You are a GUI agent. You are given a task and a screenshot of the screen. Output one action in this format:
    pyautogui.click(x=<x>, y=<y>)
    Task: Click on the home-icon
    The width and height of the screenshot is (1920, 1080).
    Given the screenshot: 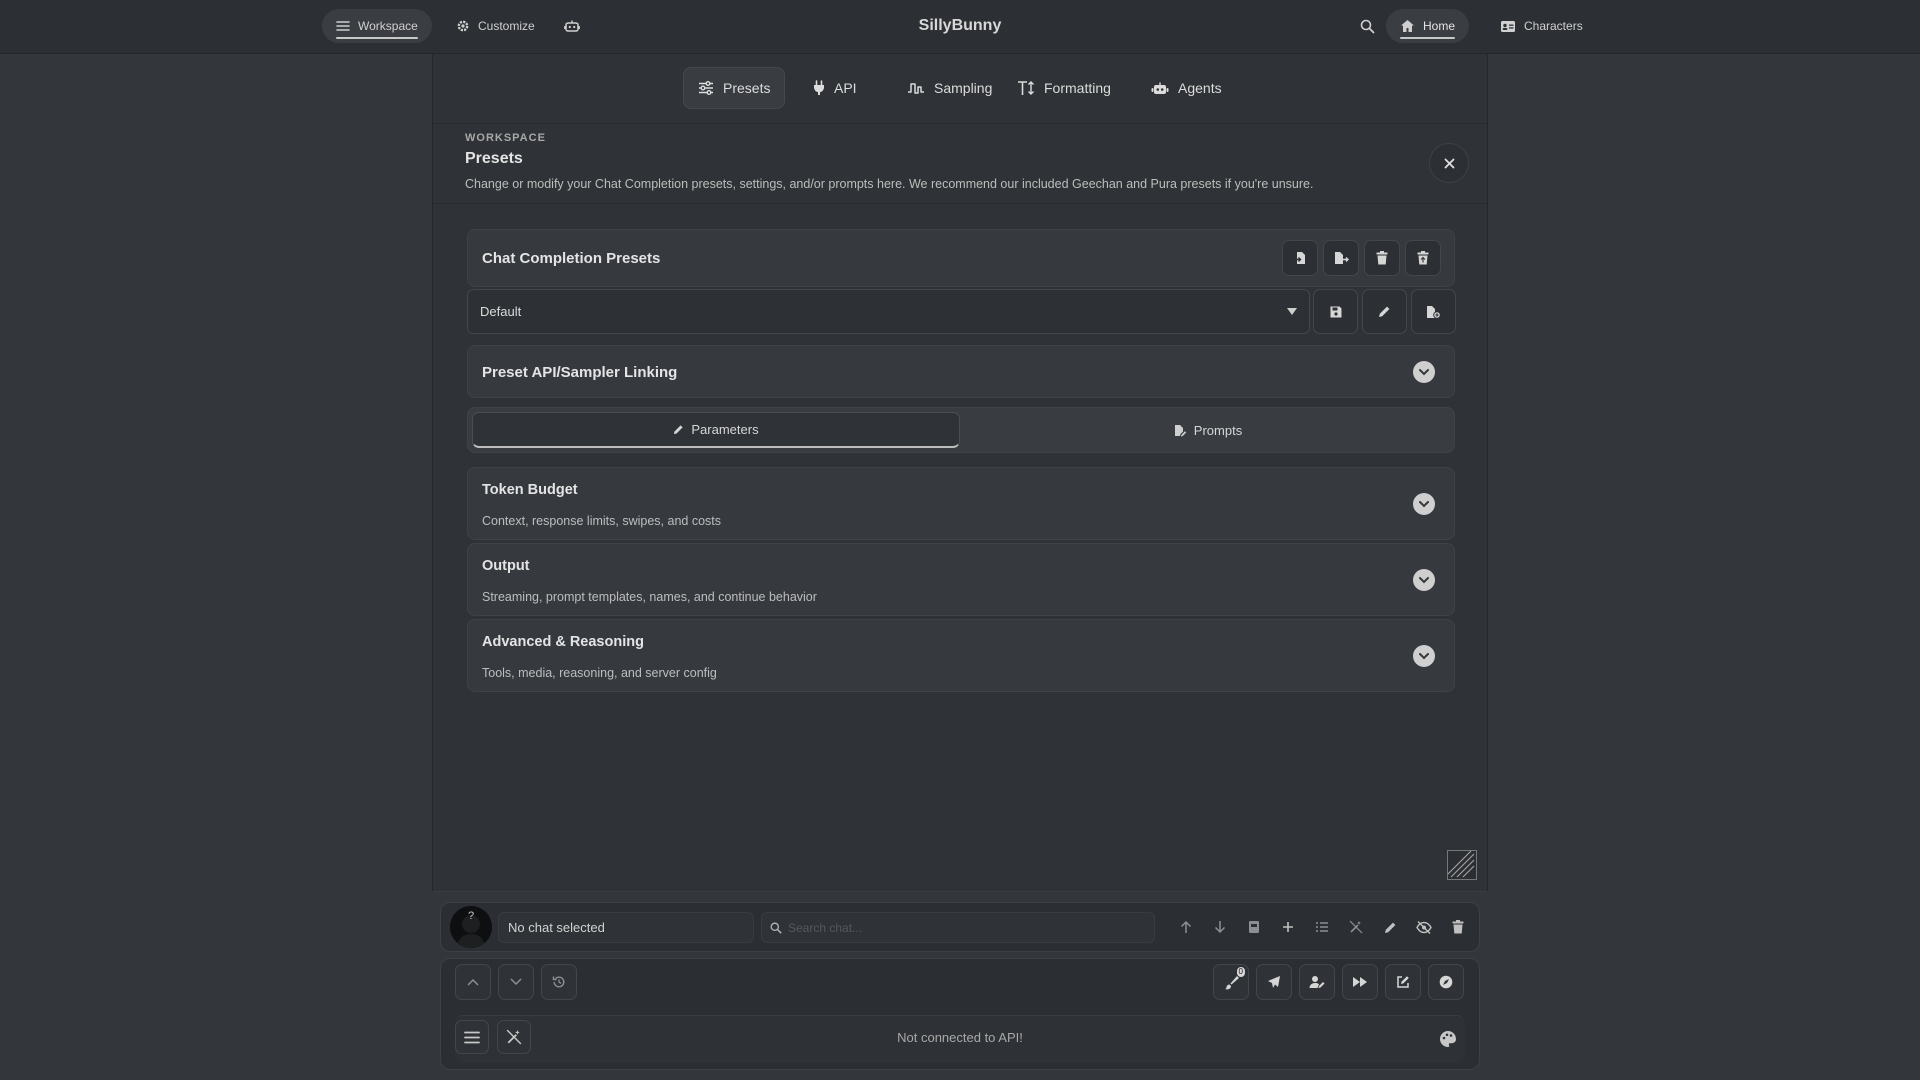 What is the action you would take?
    pyautogui.click(x=1407, y=26)
    